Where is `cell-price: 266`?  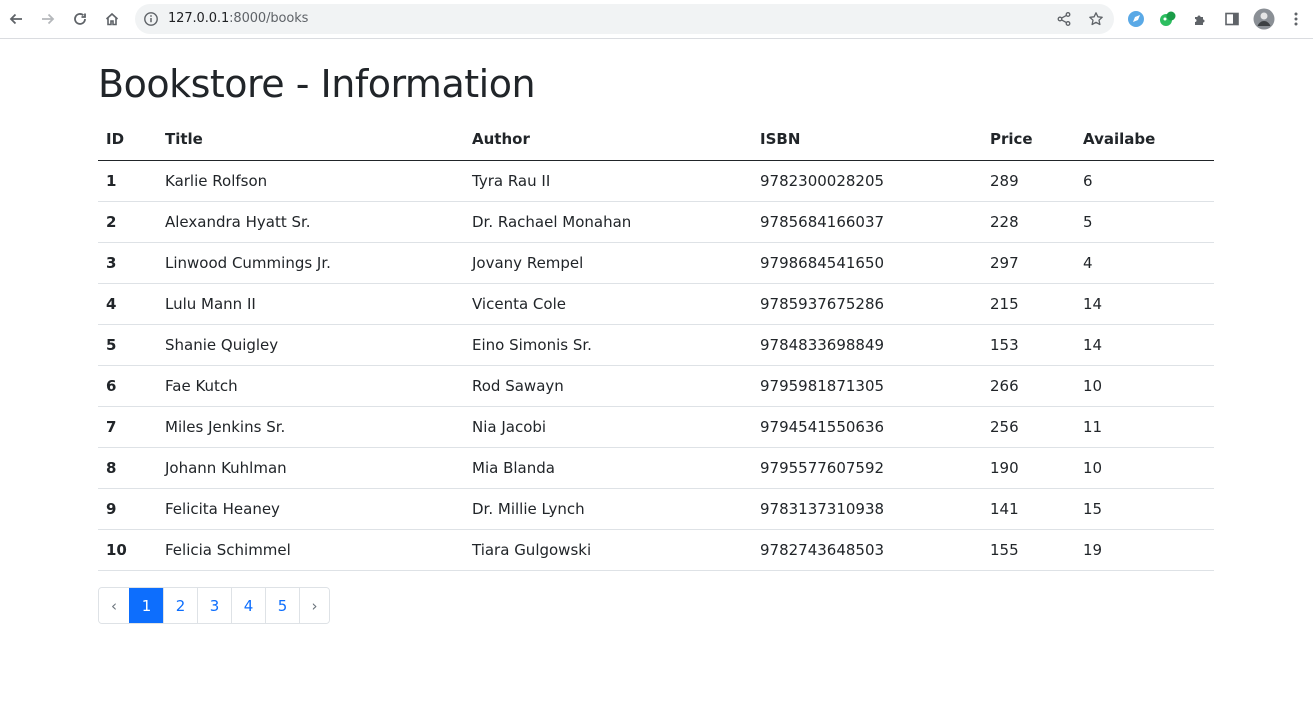
cell-price: 266 is located at coordinates (1028, 386).